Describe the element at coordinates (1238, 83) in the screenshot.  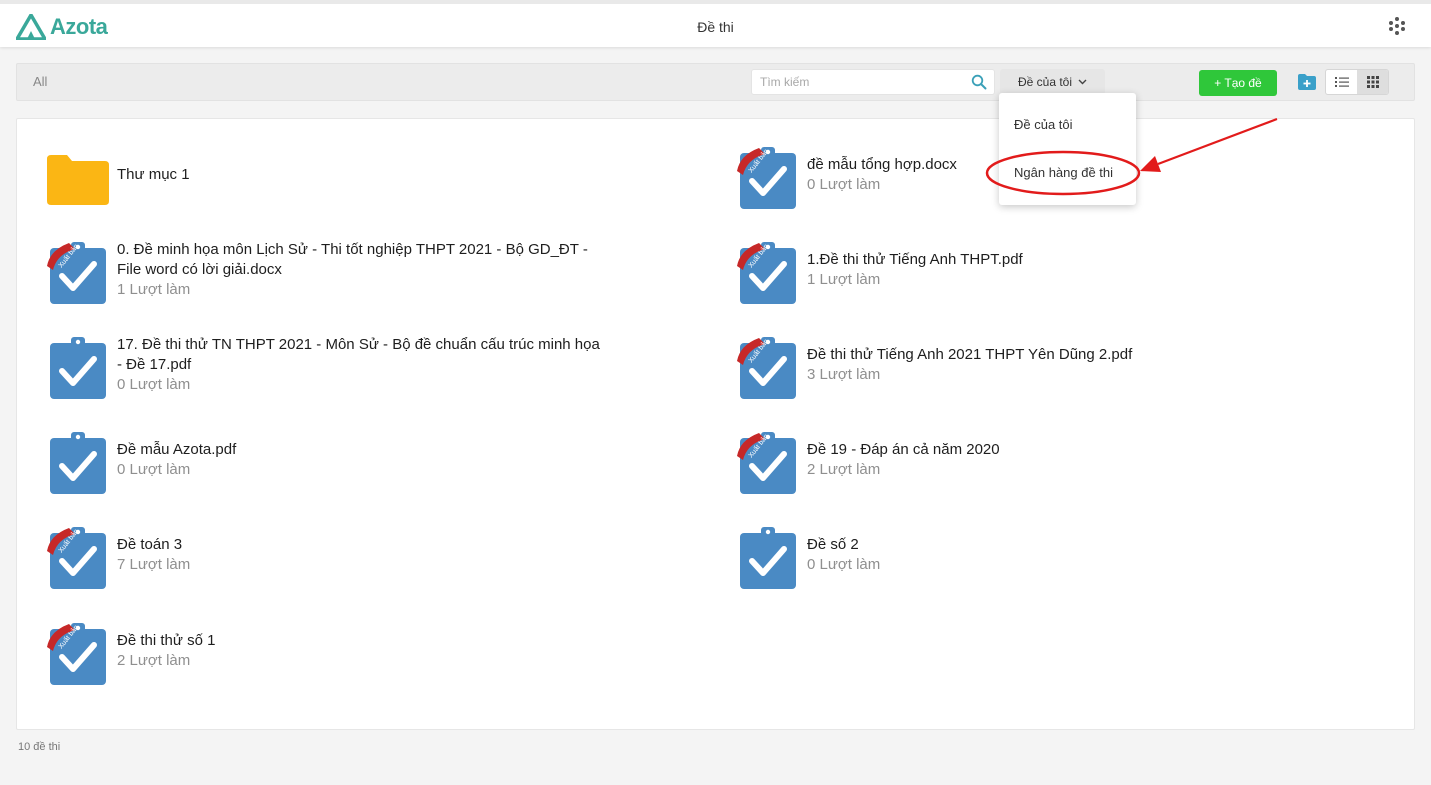
I see `create-exam-button: + Tạo đề` at that location.